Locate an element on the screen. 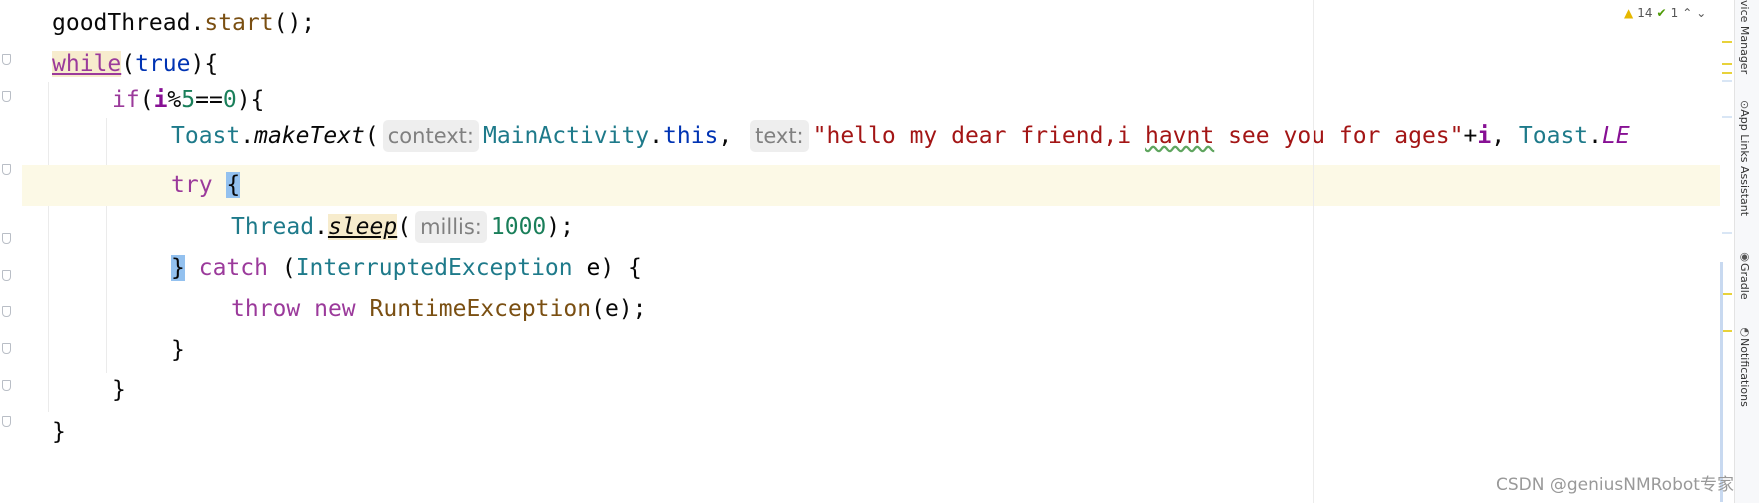  punct: (); is located at coordinates (294, 23).